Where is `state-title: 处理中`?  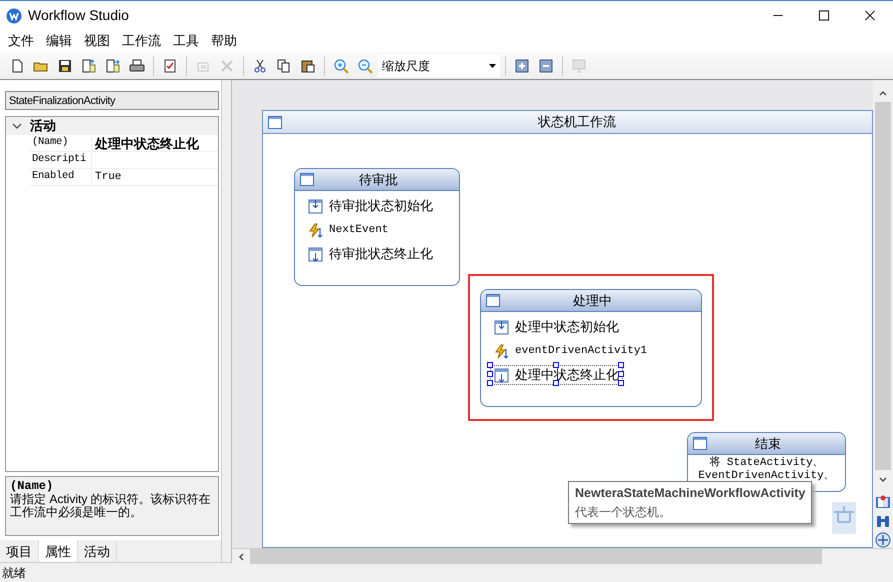
state-title: 处理中 is located at coordinates (592, 301).